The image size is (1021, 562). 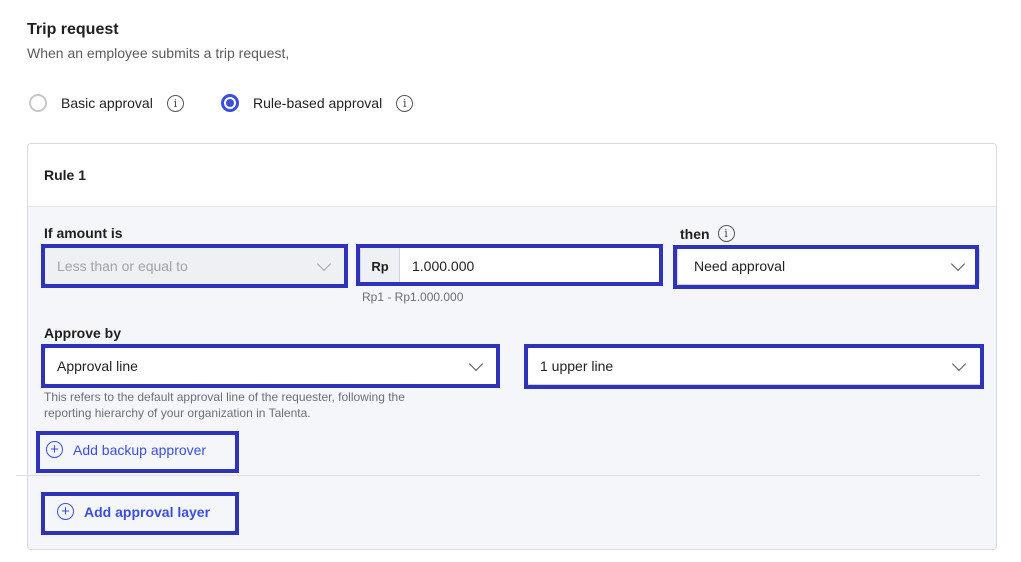 What do you see at coordinates (158, 53) in the screenshot?
I see `page-subtitle: When an employee submits a trip request,` at bounding box center [158, 53].